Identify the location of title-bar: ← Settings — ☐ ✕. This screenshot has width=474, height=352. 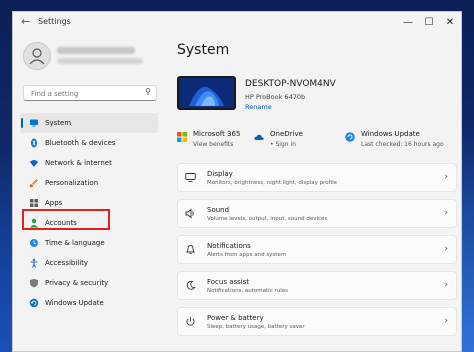
(237, 23).